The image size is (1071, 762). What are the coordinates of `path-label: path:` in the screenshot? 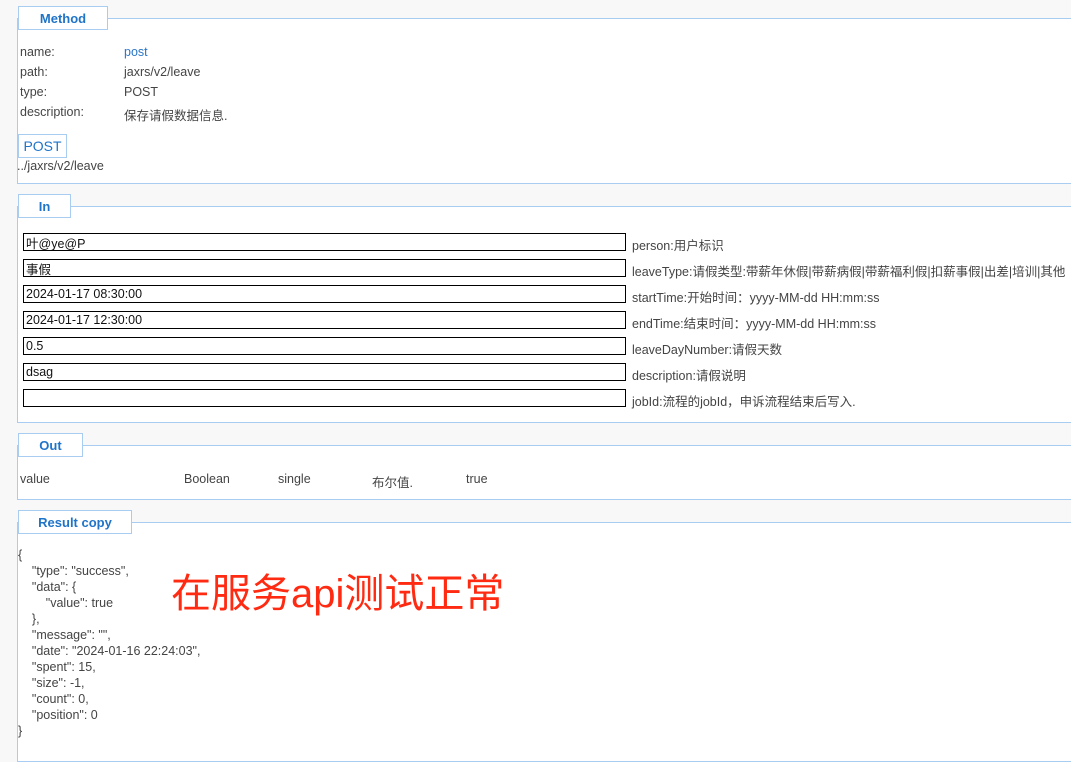 It's located at (34, 72).